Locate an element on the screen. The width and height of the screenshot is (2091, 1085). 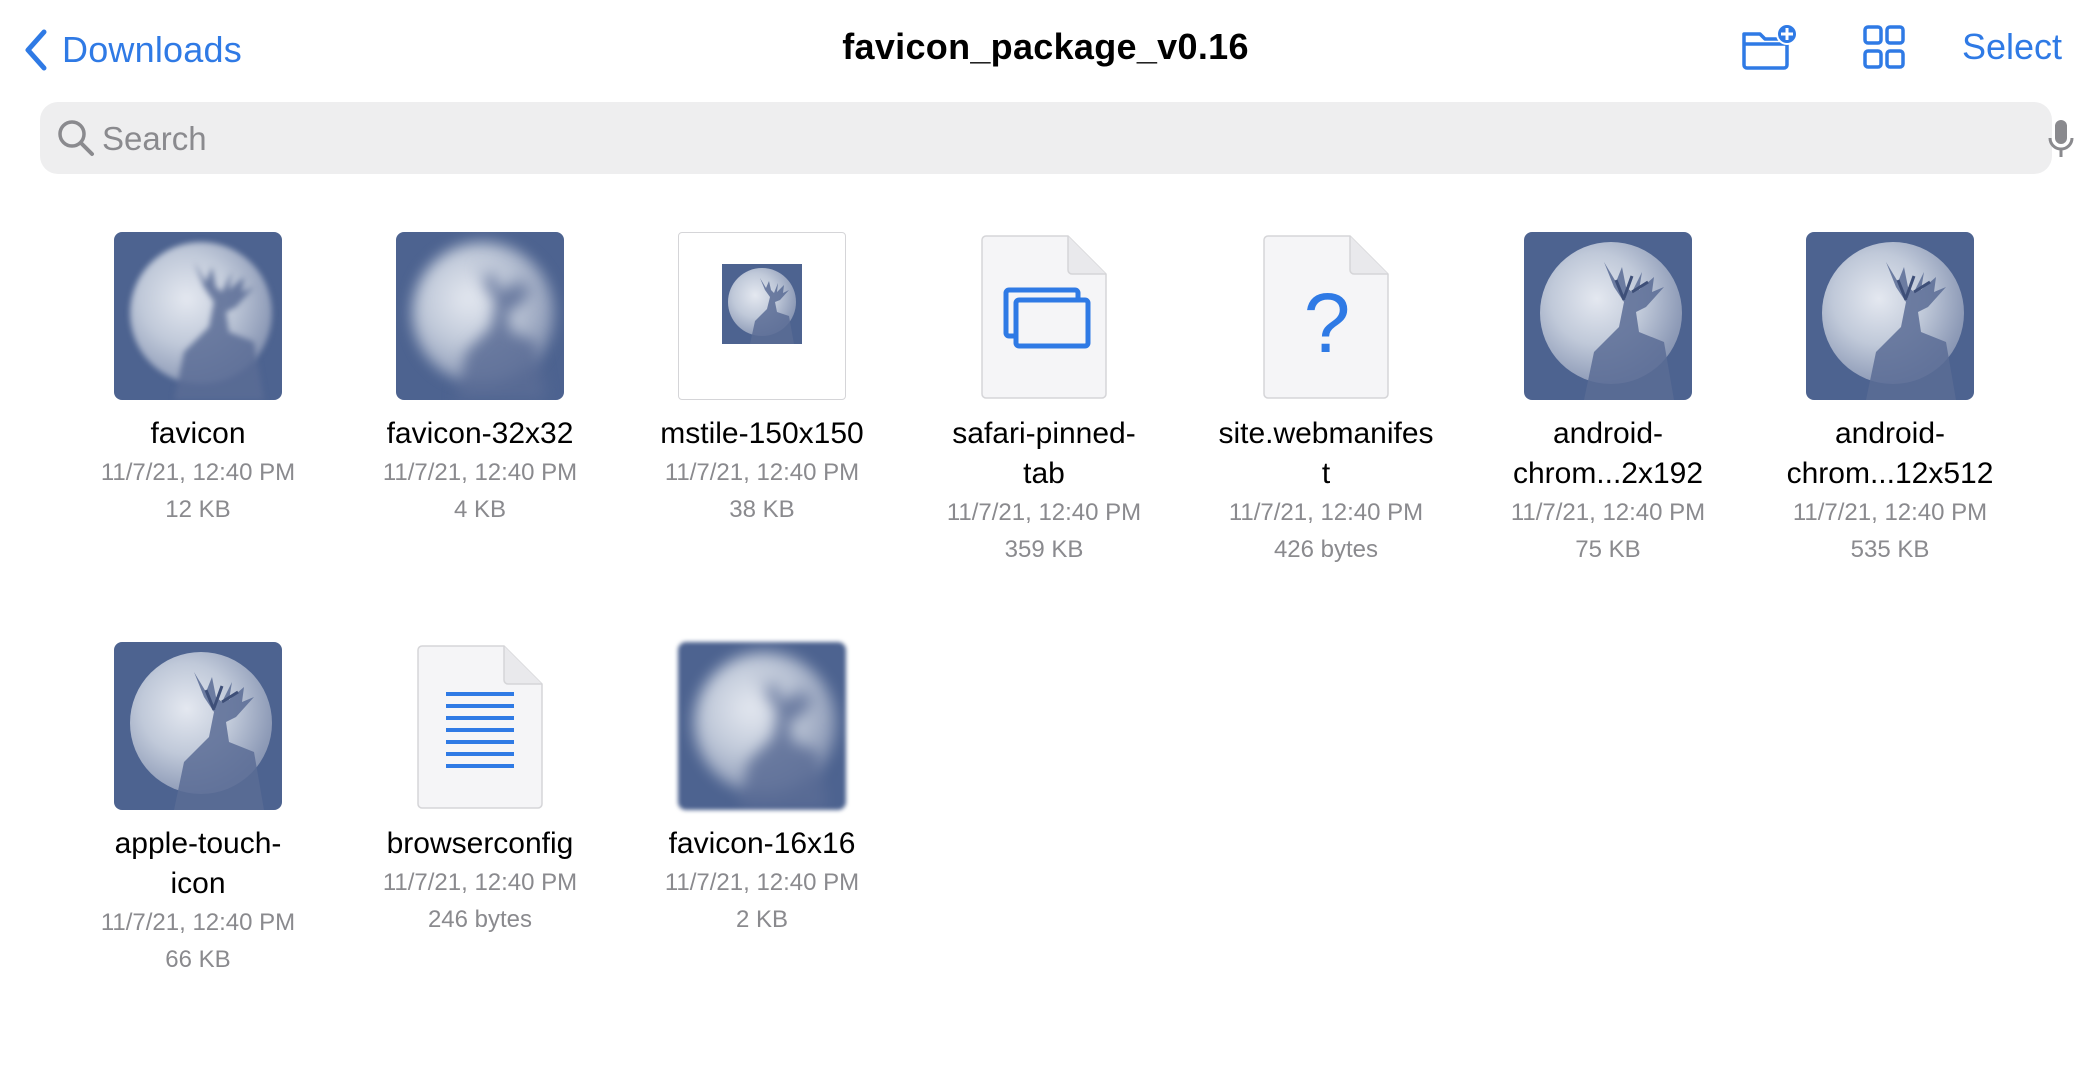
file-name: safari-pinned-tab is located at coordinates (1044, 453).